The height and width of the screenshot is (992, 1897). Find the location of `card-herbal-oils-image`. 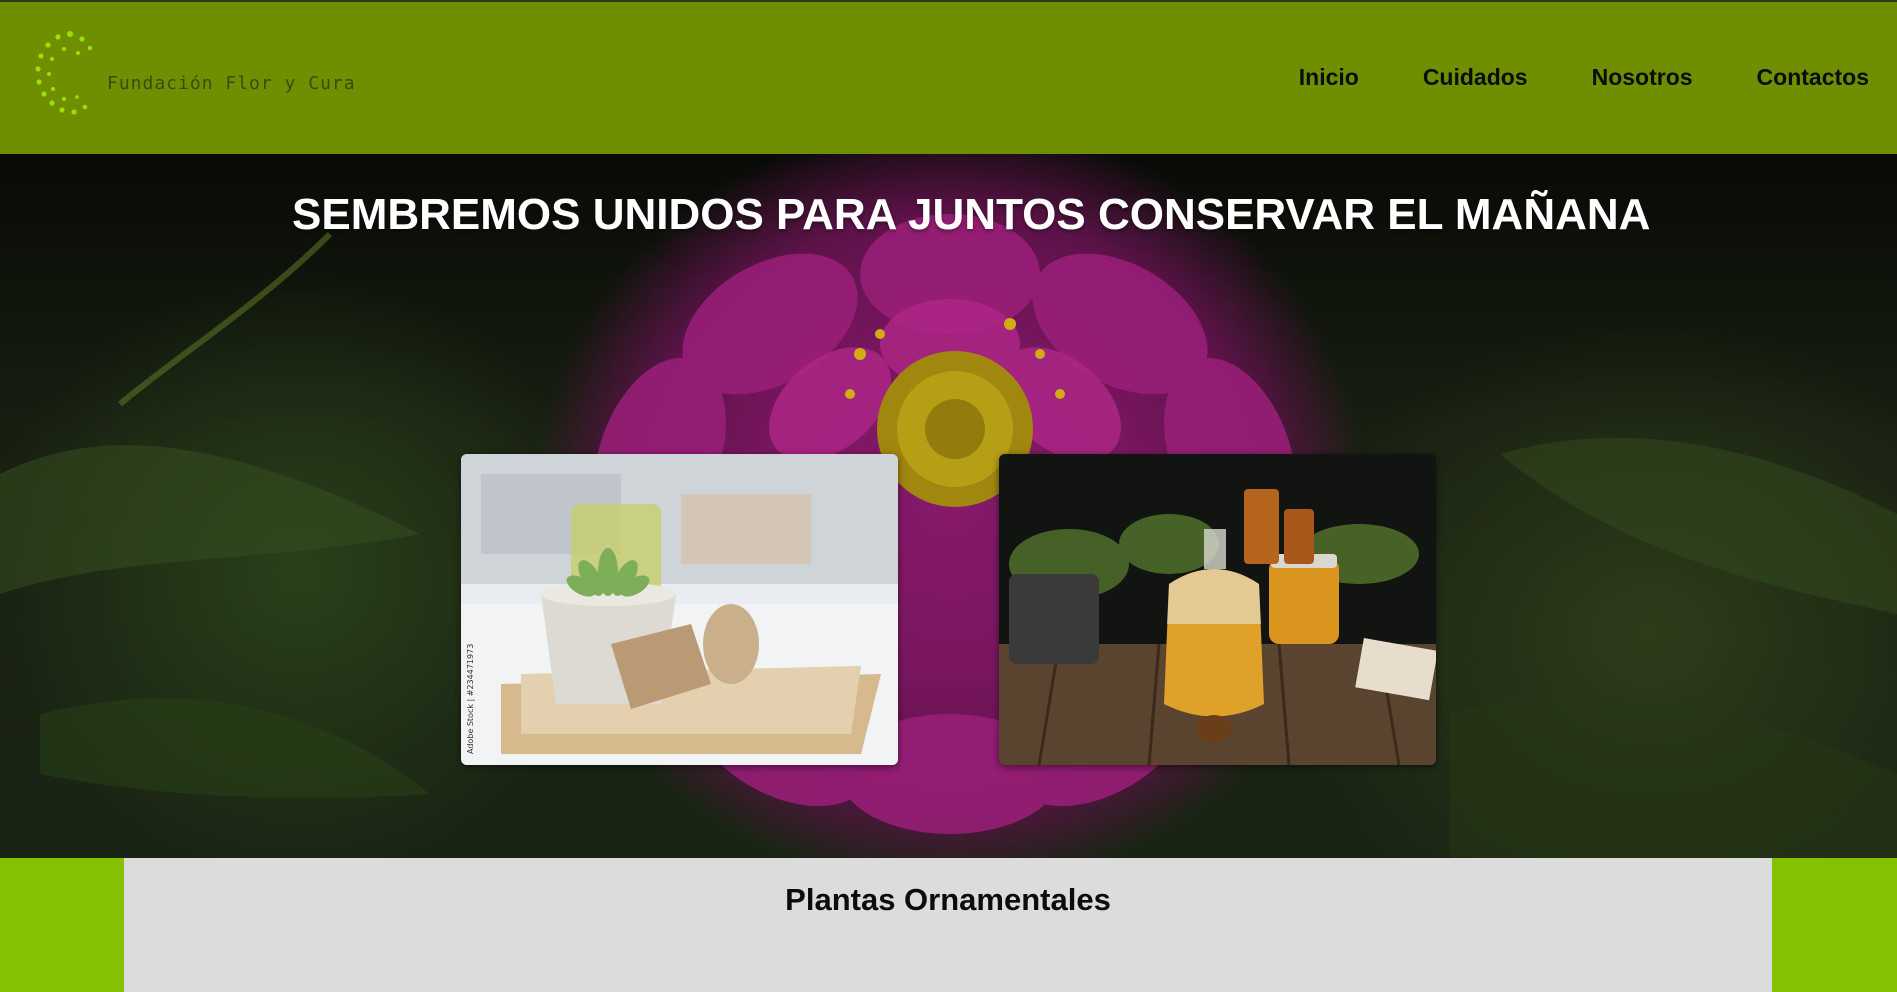

card-herbal-oils-image is located at coordinates (1217, 609).